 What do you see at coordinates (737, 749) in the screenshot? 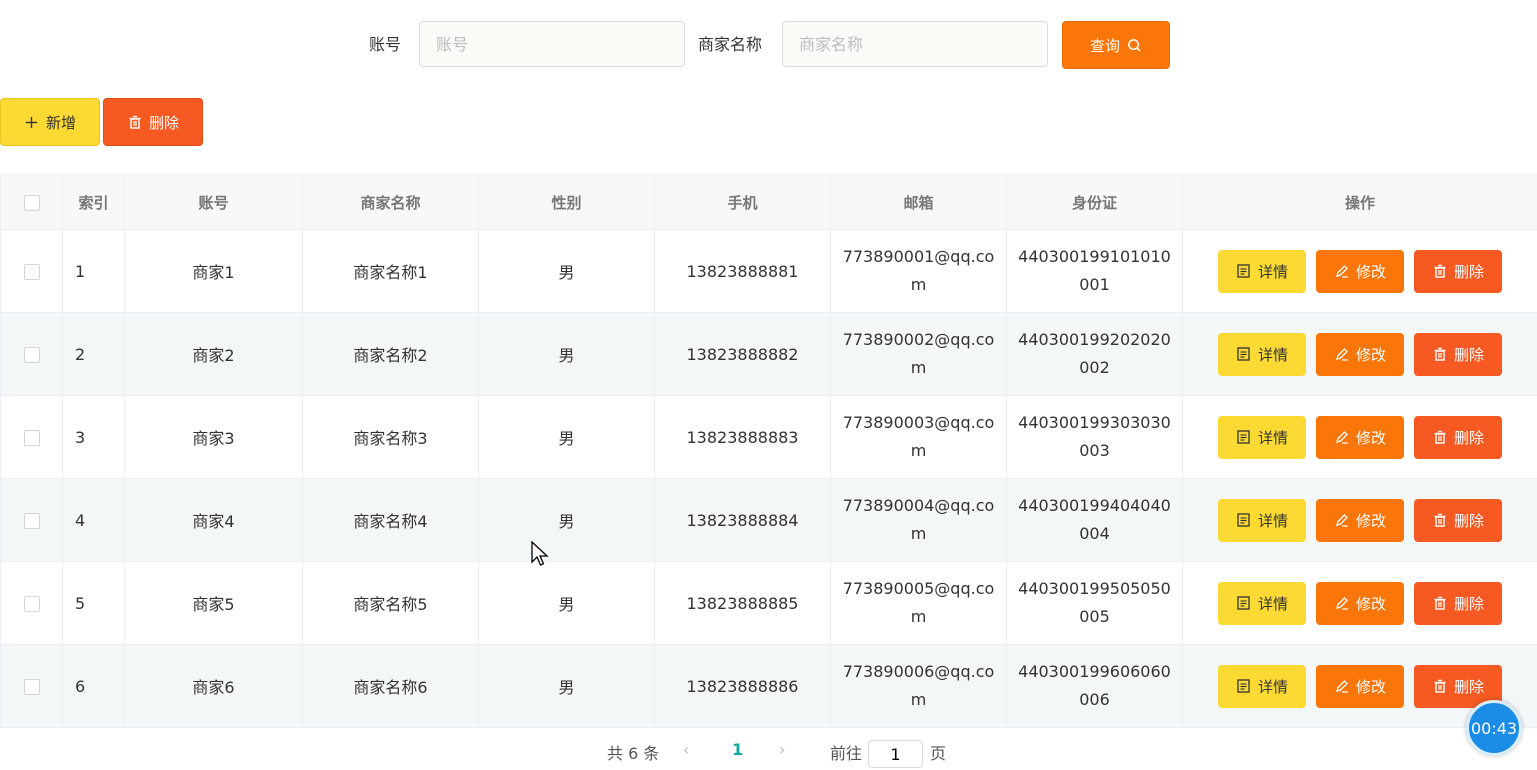
I see `page-number-current: 1` at bounding box center [737, 749].